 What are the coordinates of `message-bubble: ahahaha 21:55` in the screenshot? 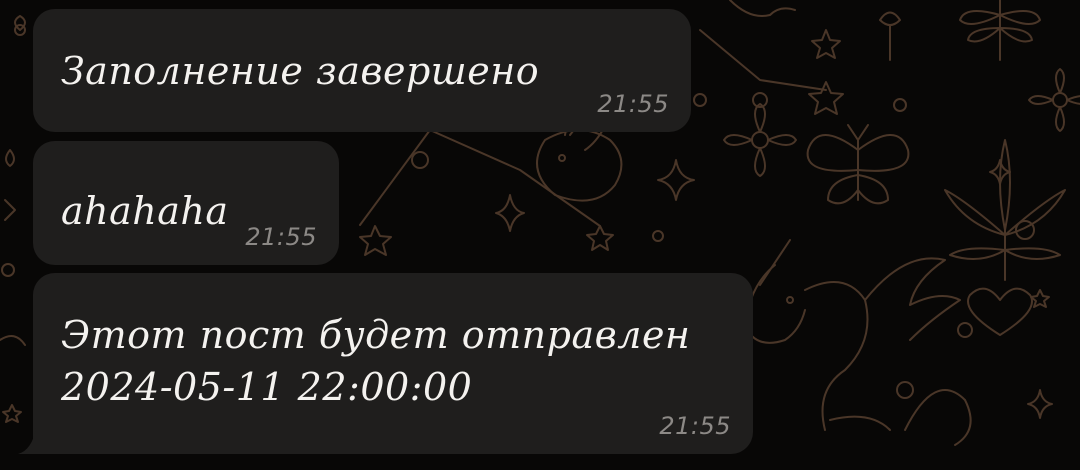 It's located at (186, 203).